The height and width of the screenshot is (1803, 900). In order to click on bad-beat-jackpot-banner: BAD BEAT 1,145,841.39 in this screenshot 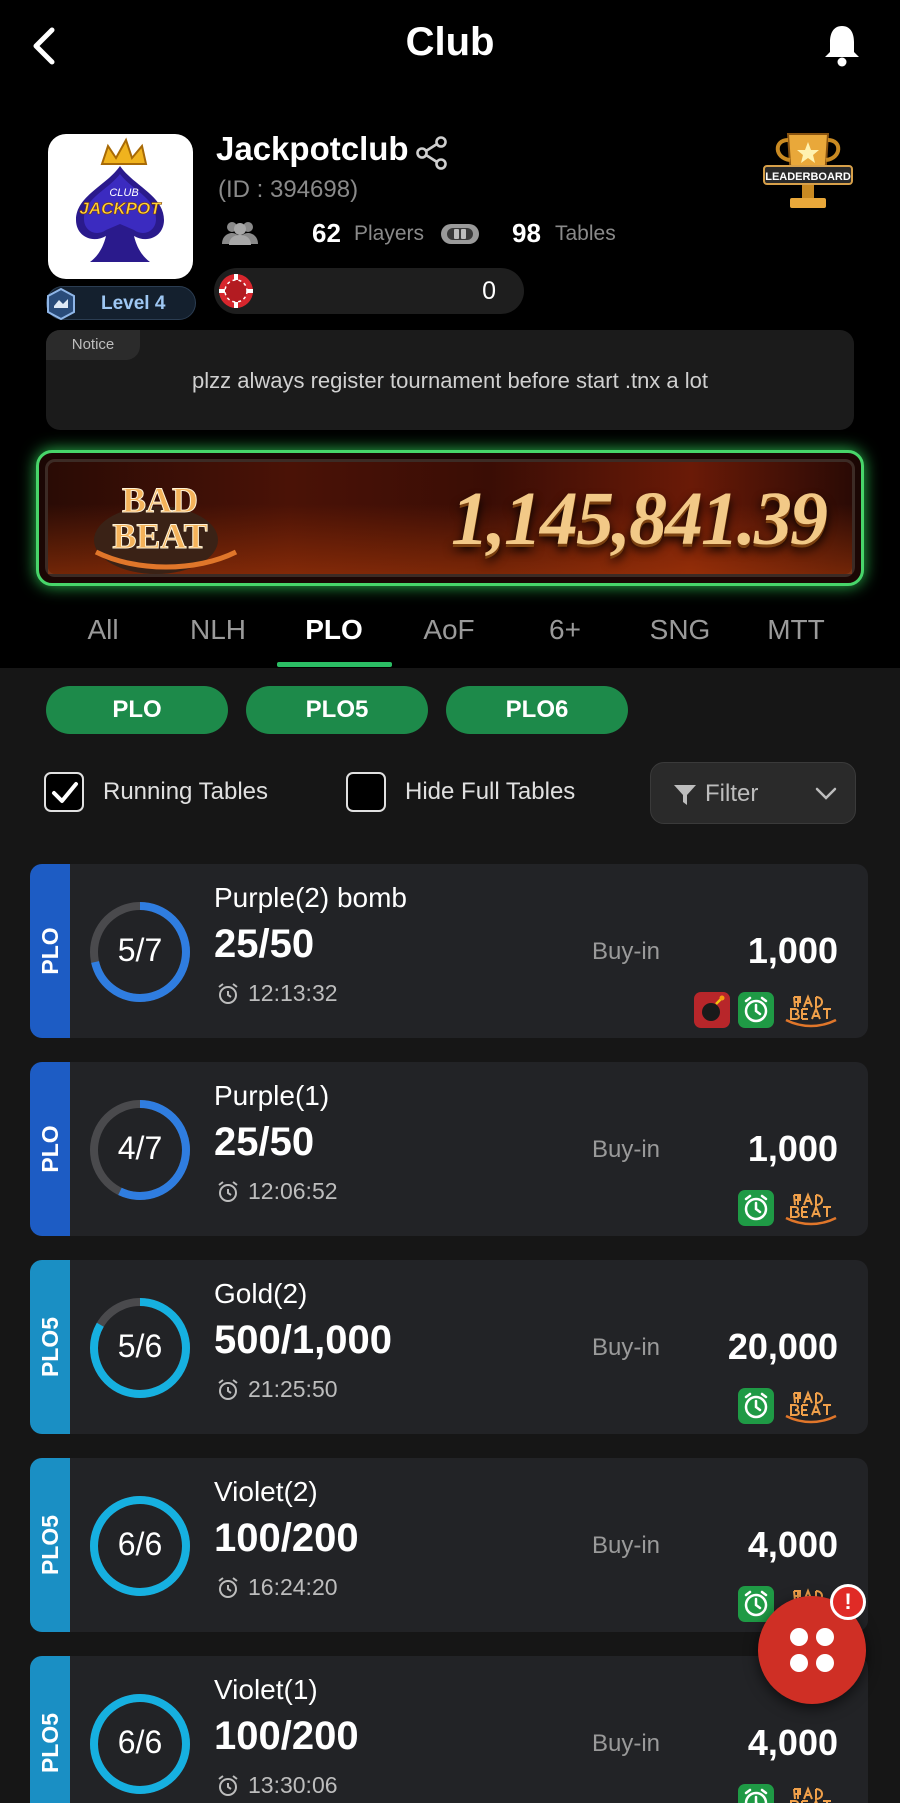, I will do `click(450, 518)`.